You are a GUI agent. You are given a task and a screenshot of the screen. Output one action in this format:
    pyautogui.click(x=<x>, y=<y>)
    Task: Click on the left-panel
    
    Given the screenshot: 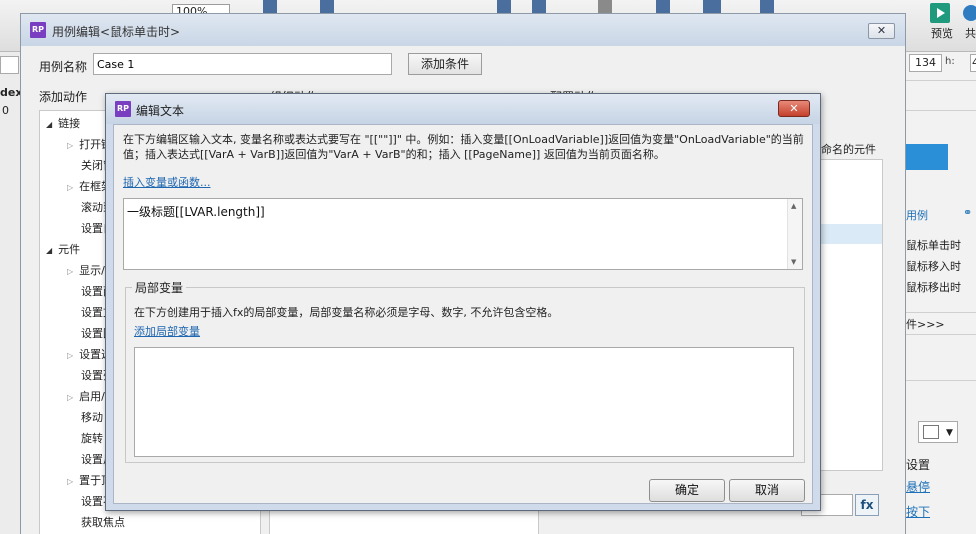 What is the action you would take?
    pyautogui.click(x=11, y=293)
    